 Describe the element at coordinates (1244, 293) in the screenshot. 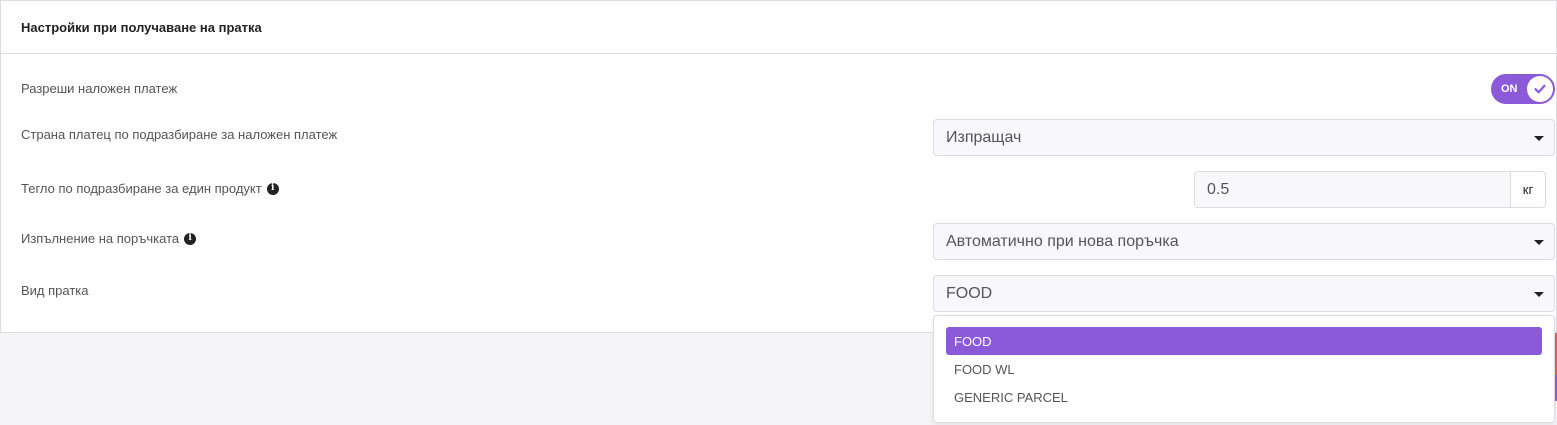

I see `shipment-type-select: FOOD` at that location.